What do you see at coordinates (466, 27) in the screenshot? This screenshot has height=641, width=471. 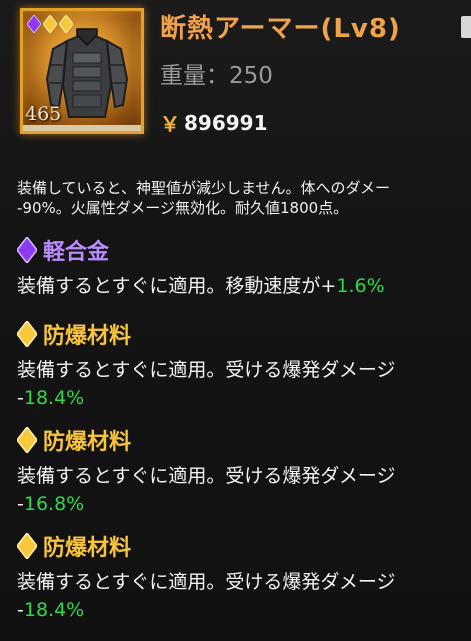 I see `corner-tab-icon` at bounding box center [466, 27].